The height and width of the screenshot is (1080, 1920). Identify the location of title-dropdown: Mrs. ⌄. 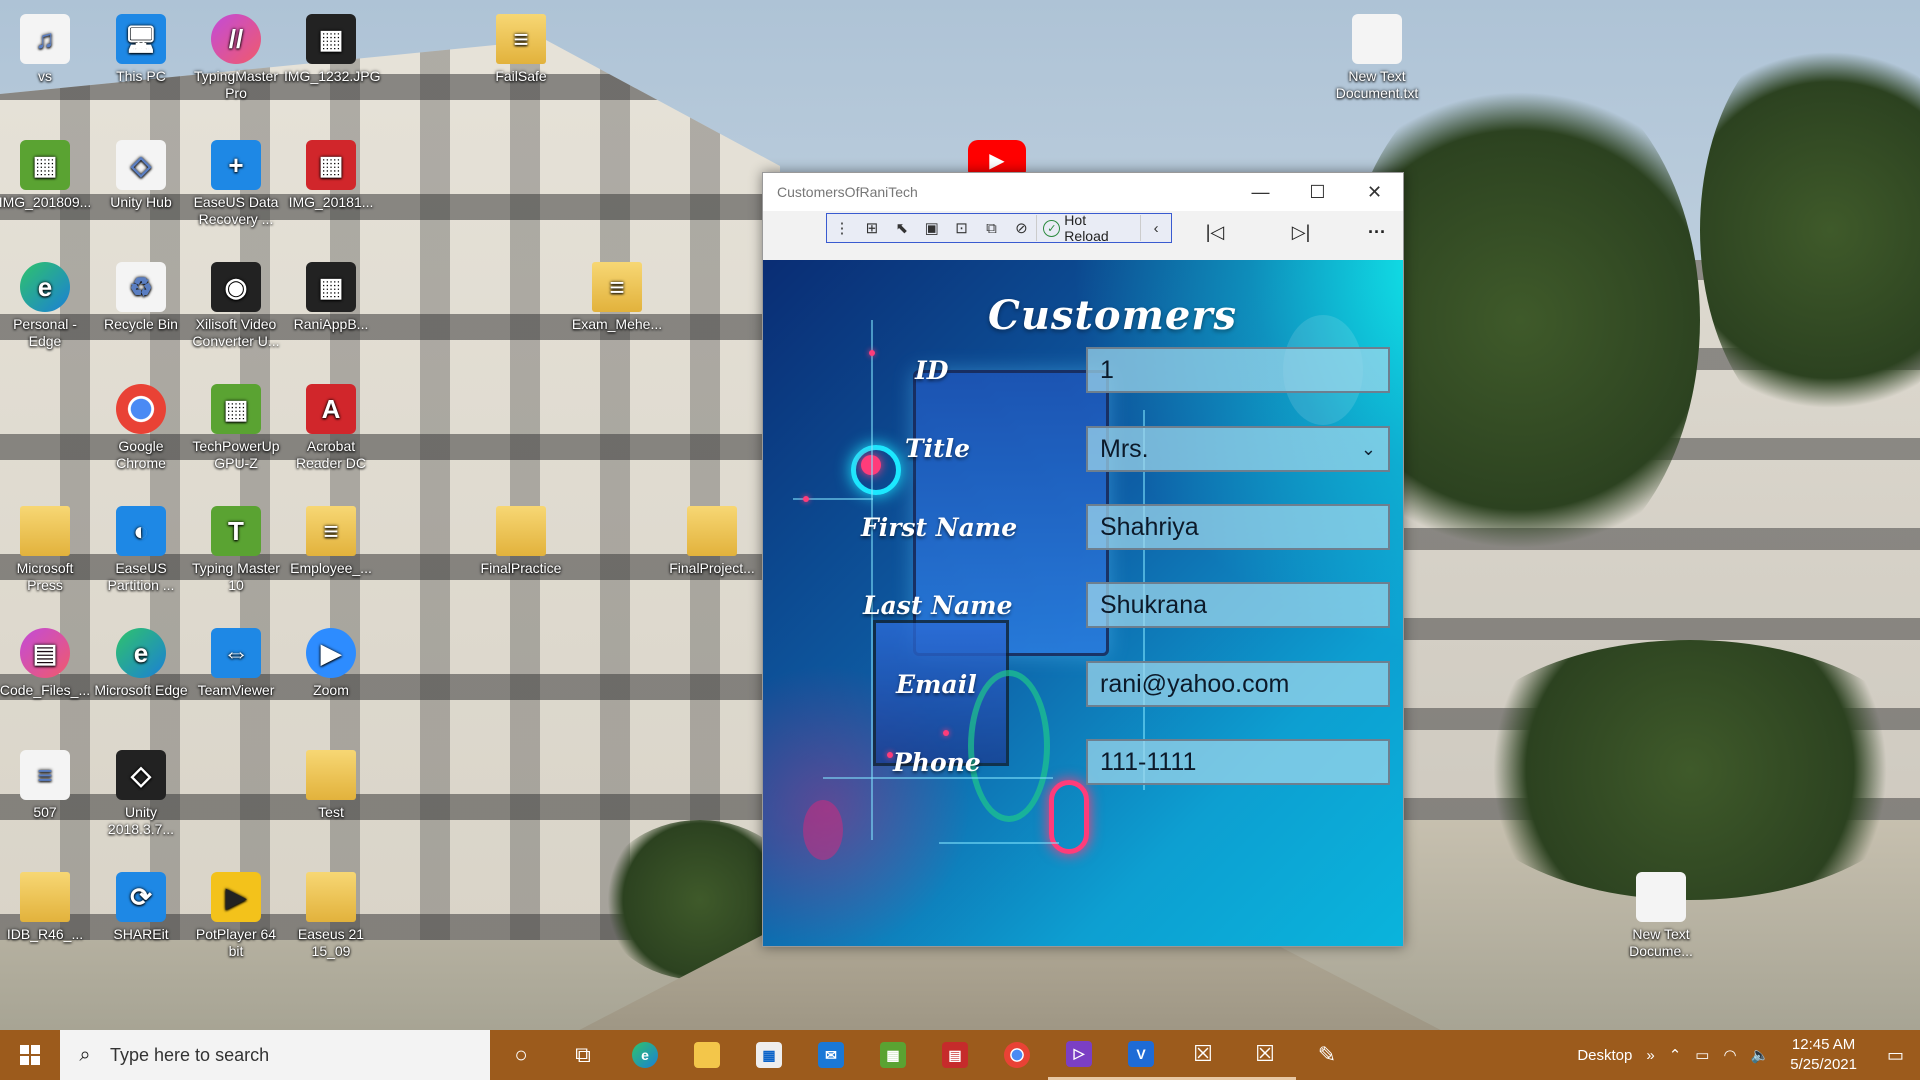
(1238, 449).